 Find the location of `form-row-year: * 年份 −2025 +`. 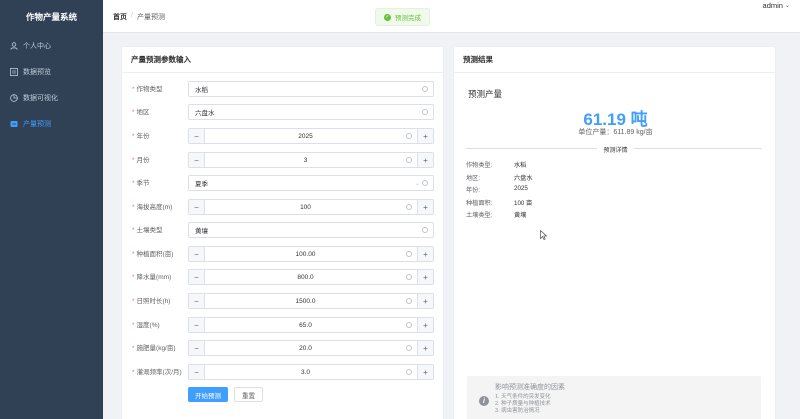

form-row-year: * 年份 −2025 + is located at coordinates (283, 136).